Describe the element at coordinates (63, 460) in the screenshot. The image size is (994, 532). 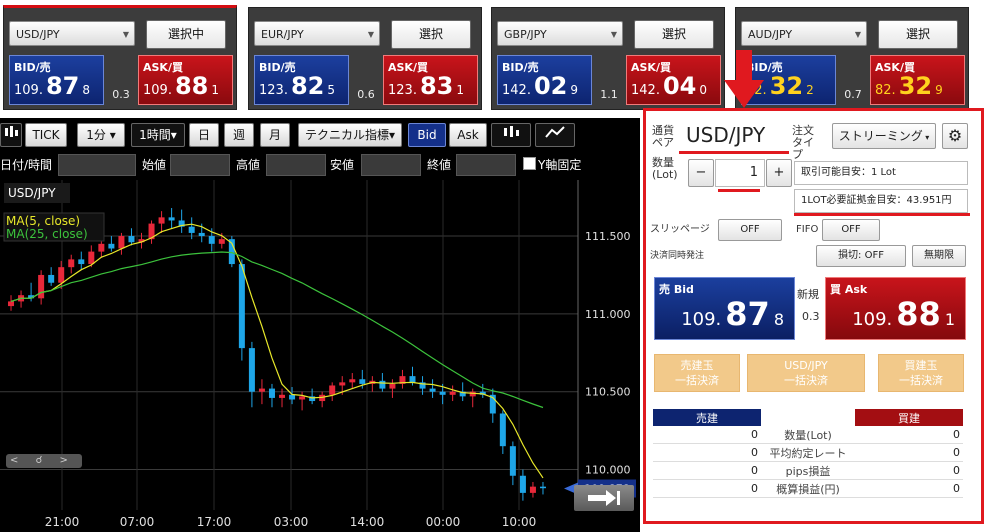
I see `scroll-right-icon: >` at that location.